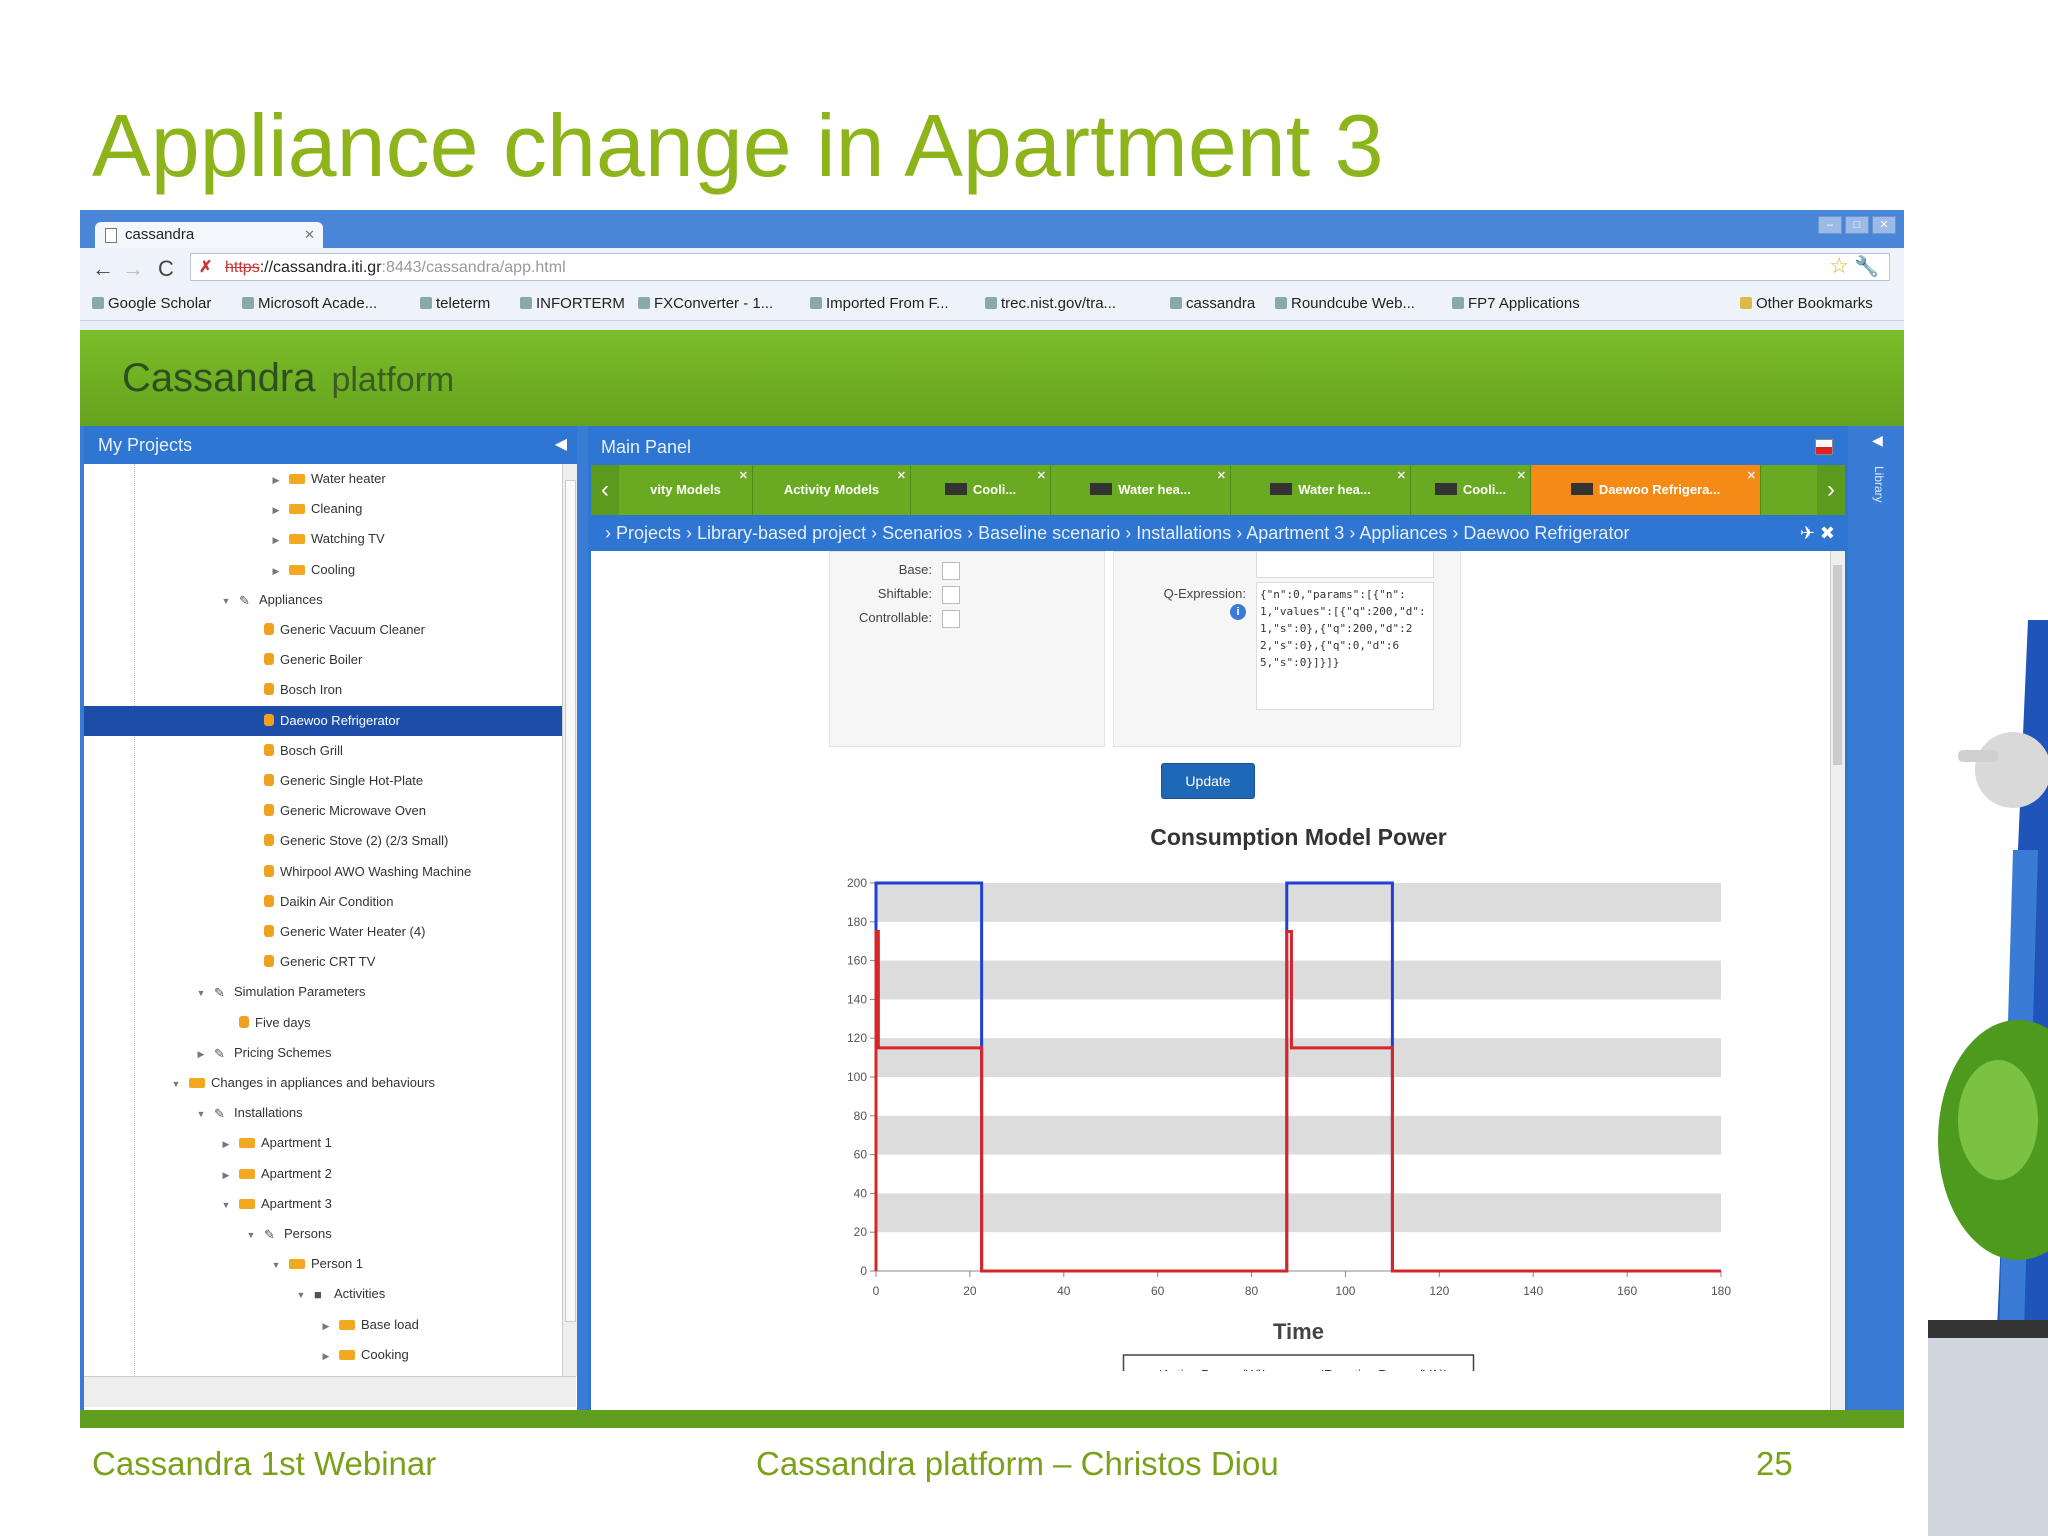  Describe the element at coordinates (323, 781) in the screenshot. I see `tree-node: Generic Single Hot-Plate` at that location.